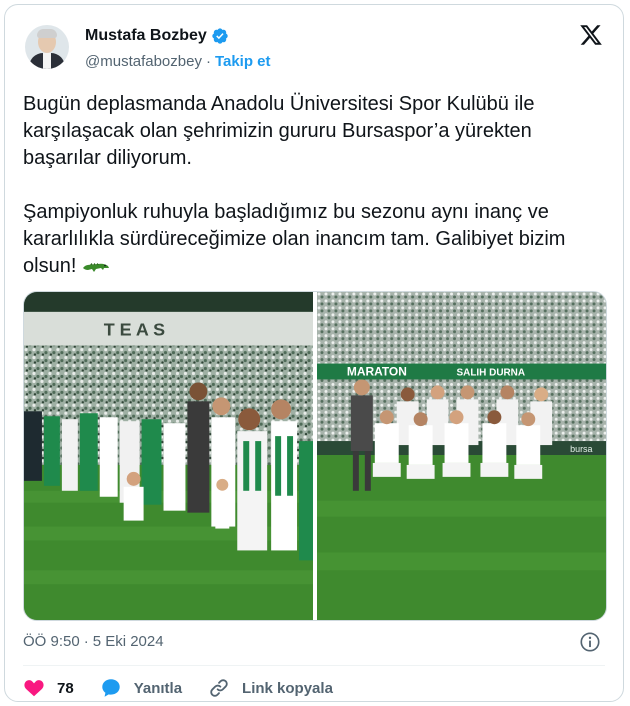  What do you see at coordinates (158, 688) in the screenshot?
I see `reply-label: Yanıtla` at bounding box center [158, 688].